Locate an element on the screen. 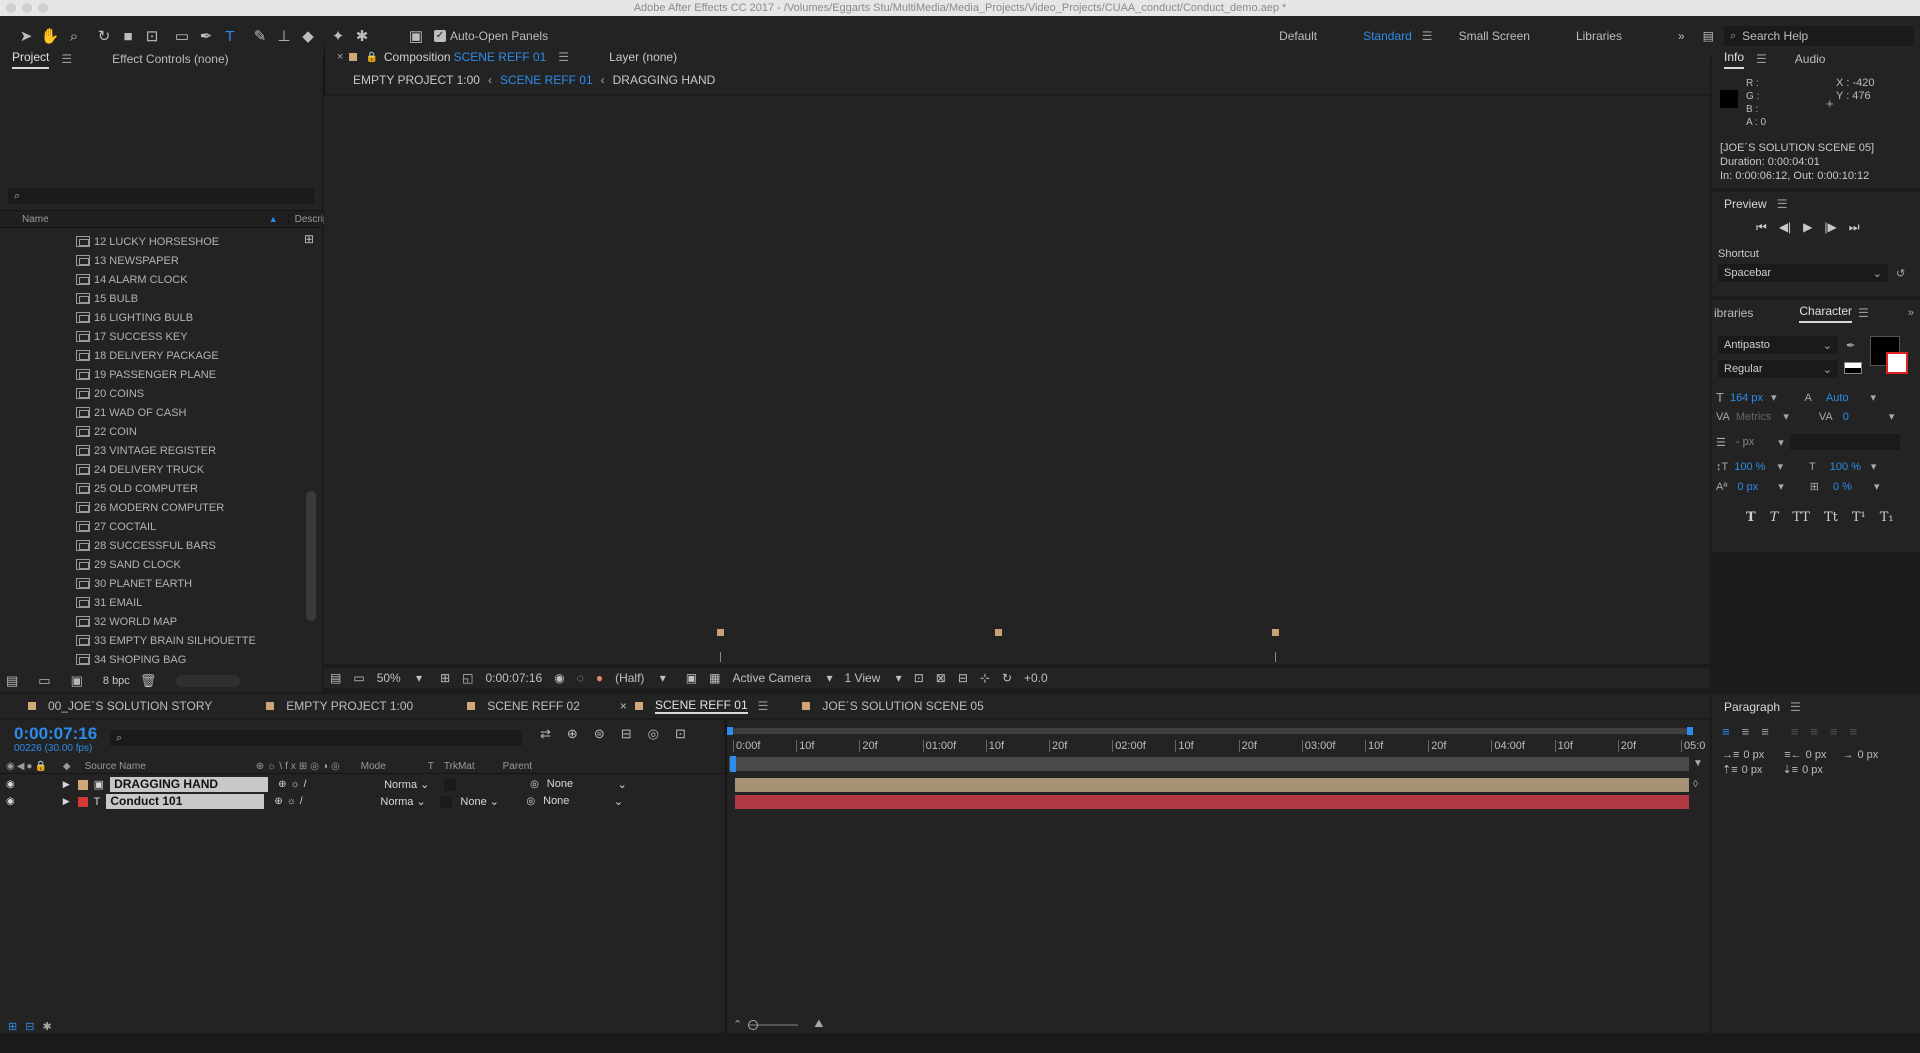  project-item: 14 ALARM CLOCK is located at coordinates (152, 279).